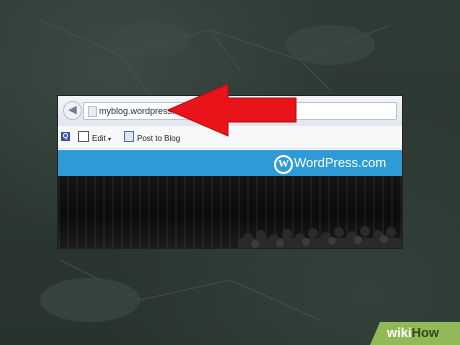 The width and height of the screenshot is (460, 345). Describe the element at coordinates (231, 110) in the screenshot. I see `red-arrow-icon` at that location.